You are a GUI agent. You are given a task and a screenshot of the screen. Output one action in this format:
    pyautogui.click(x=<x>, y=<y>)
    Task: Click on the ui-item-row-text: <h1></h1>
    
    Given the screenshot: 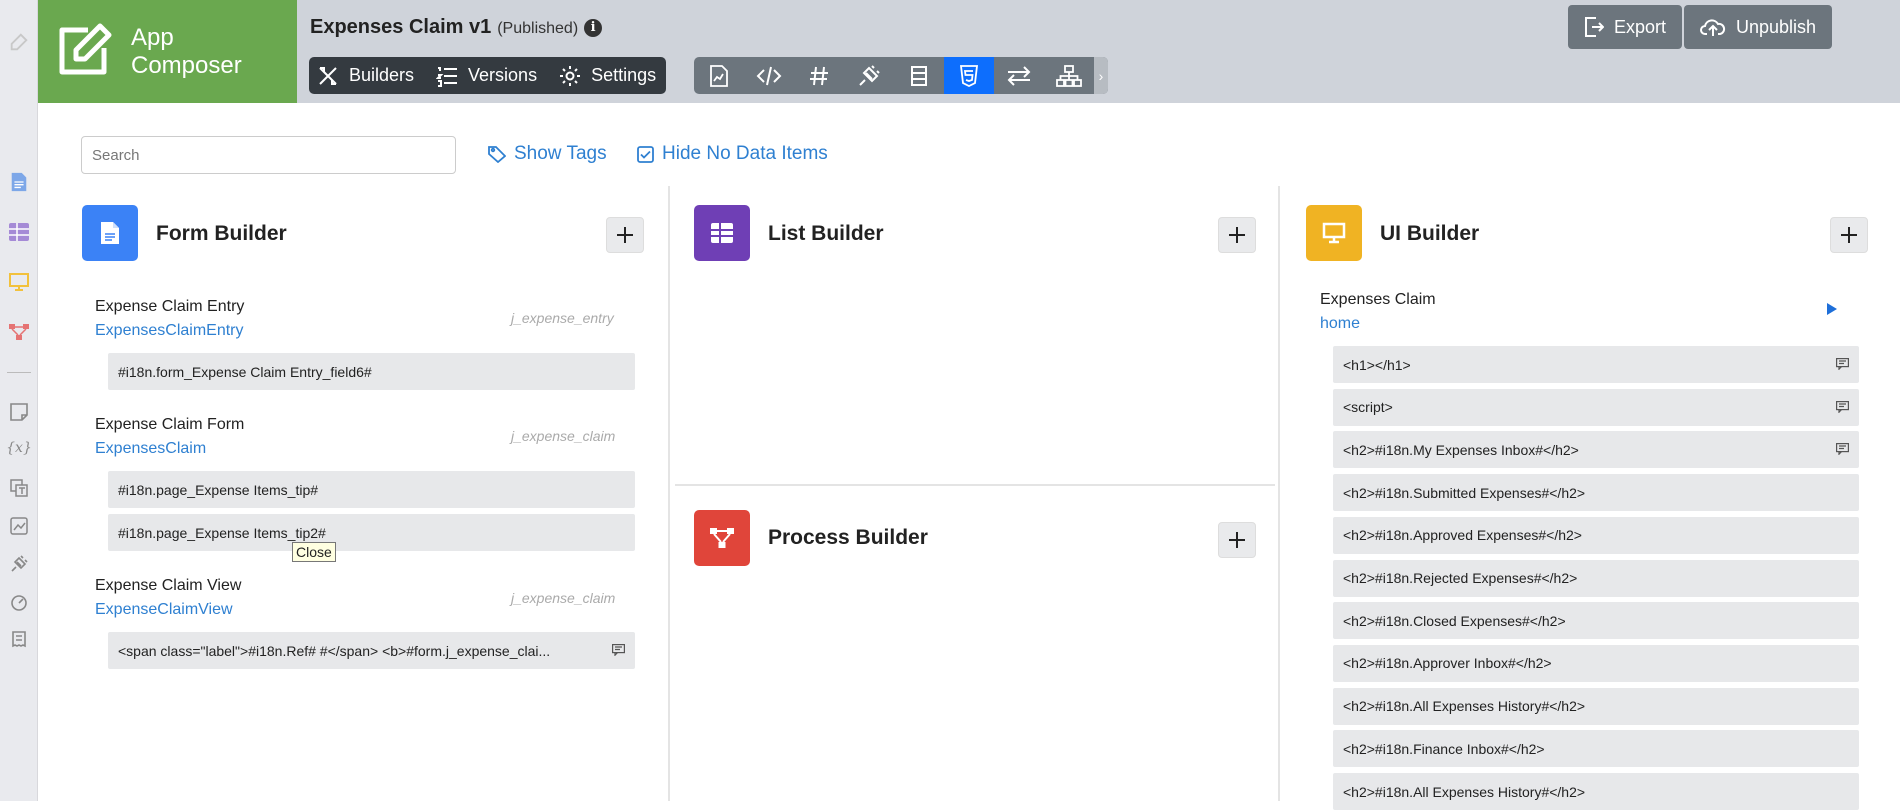 What is the action you would take?
    pyautogui.click(x=1377, y=364)
    